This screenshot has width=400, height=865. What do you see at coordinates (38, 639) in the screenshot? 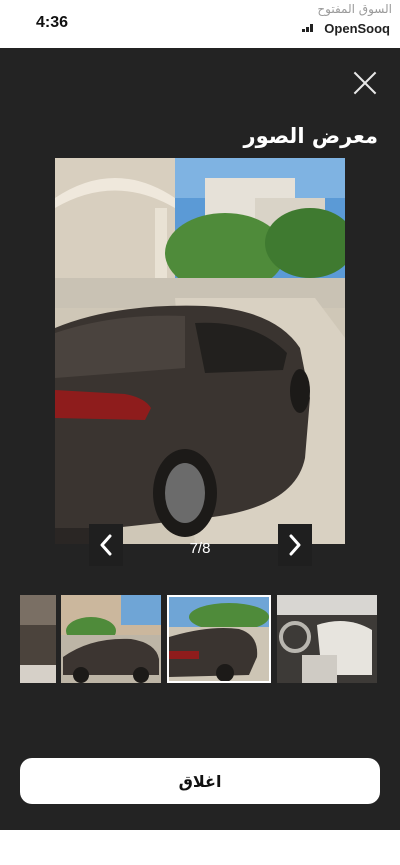
I see `thumbnail-car-interior` at bounding box center [38, 639].